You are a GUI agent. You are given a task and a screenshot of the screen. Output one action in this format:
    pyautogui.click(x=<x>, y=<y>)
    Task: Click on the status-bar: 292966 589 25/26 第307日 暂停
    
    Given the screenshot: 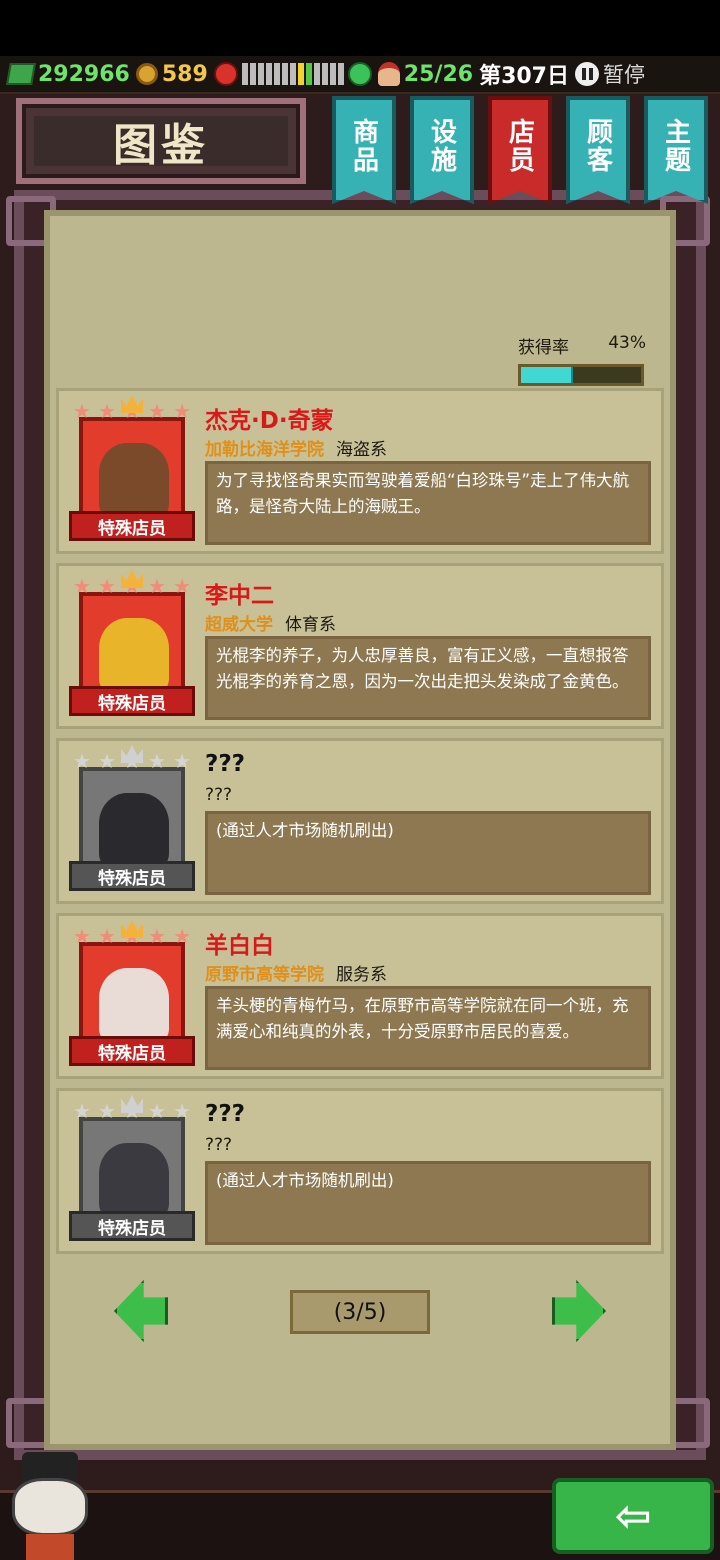 What is the action you would take?
    pyautogui.click(x=360, y=75)
    